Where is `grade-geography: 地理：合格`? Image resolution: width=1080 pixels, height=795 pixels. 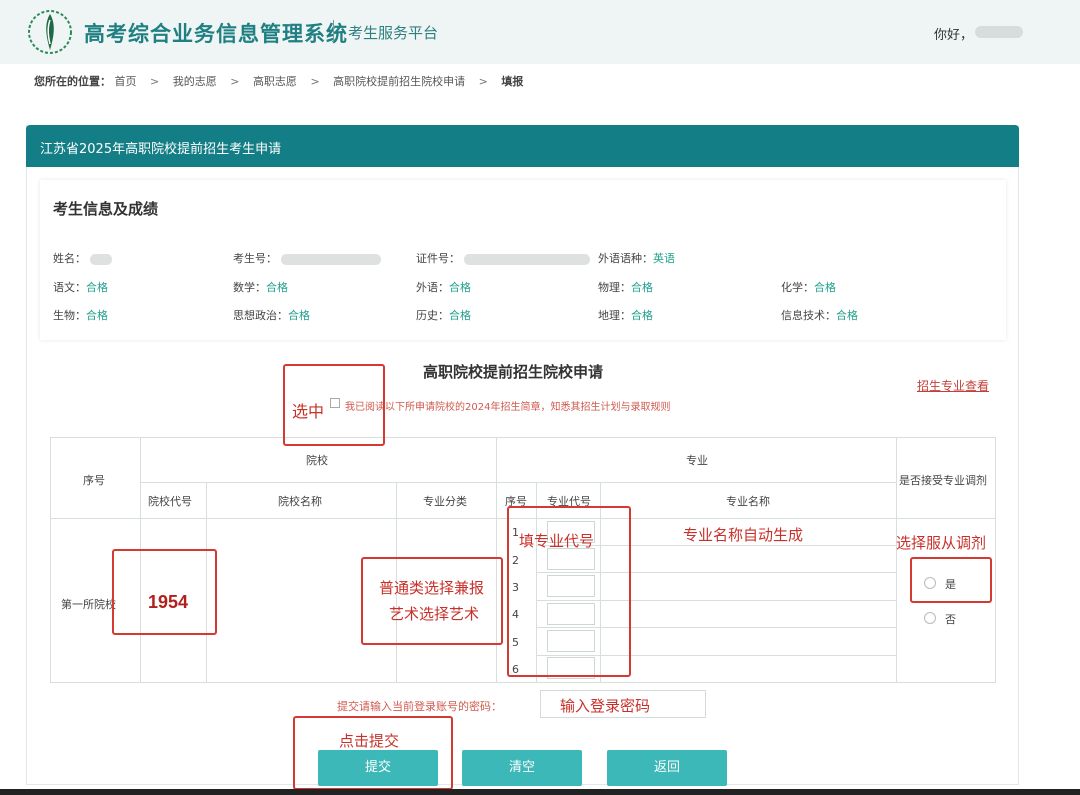 grade-geography: 地理：合格 is located at coordinates (625, 315).